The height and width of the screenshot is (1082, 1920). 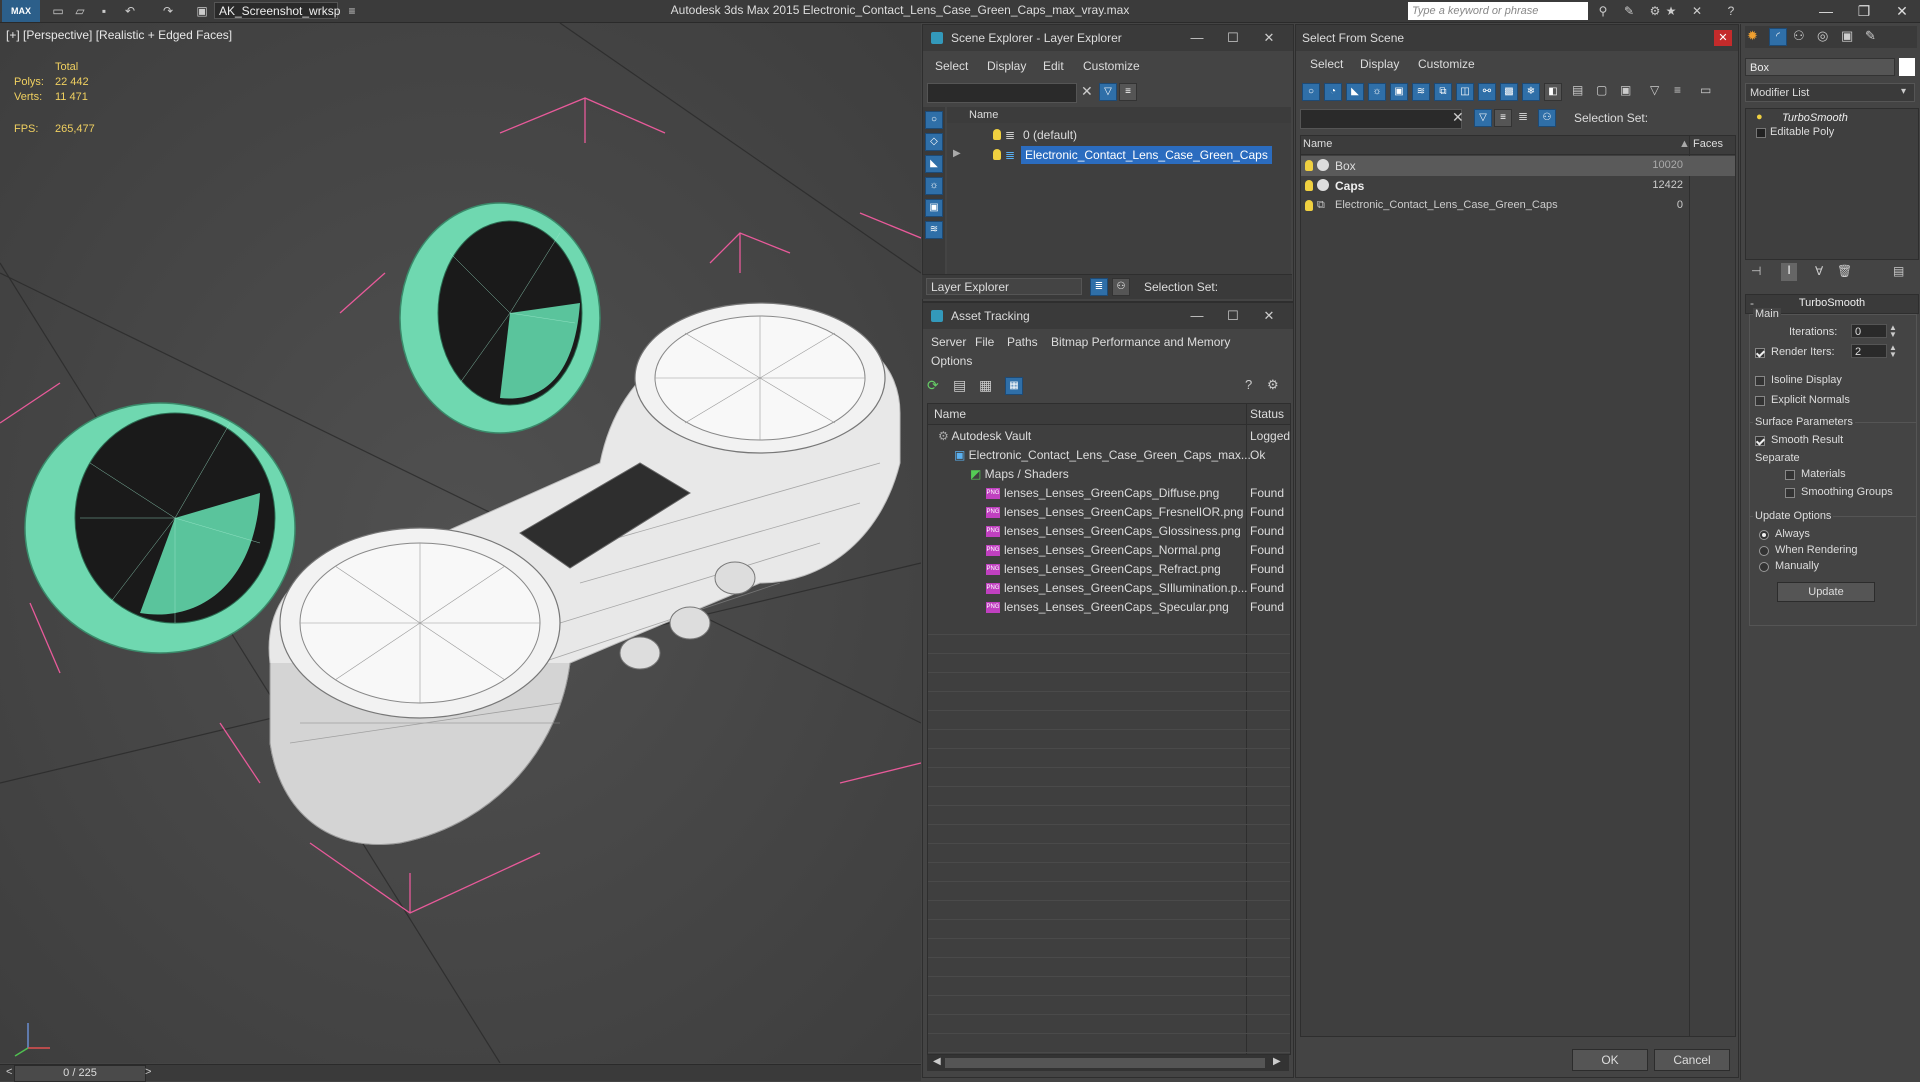 I want to click on scrollbar-thumb, so click(x=1105, y=1063).